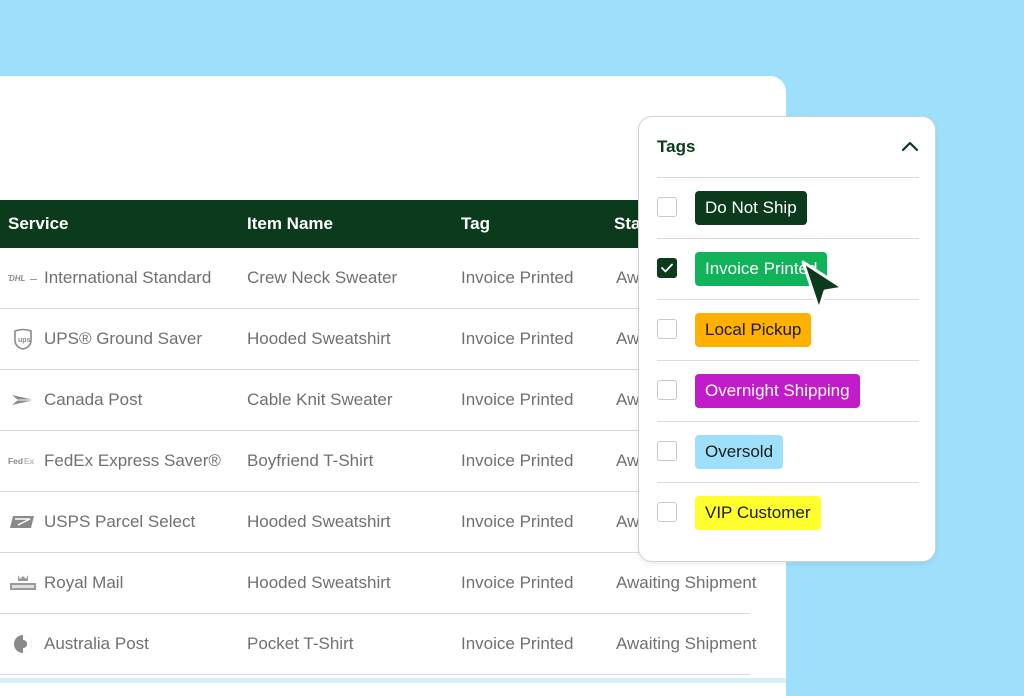 This screenshot has width=1024, height=696. I want to click on mouse-cursor-icon, so click(823, 286).